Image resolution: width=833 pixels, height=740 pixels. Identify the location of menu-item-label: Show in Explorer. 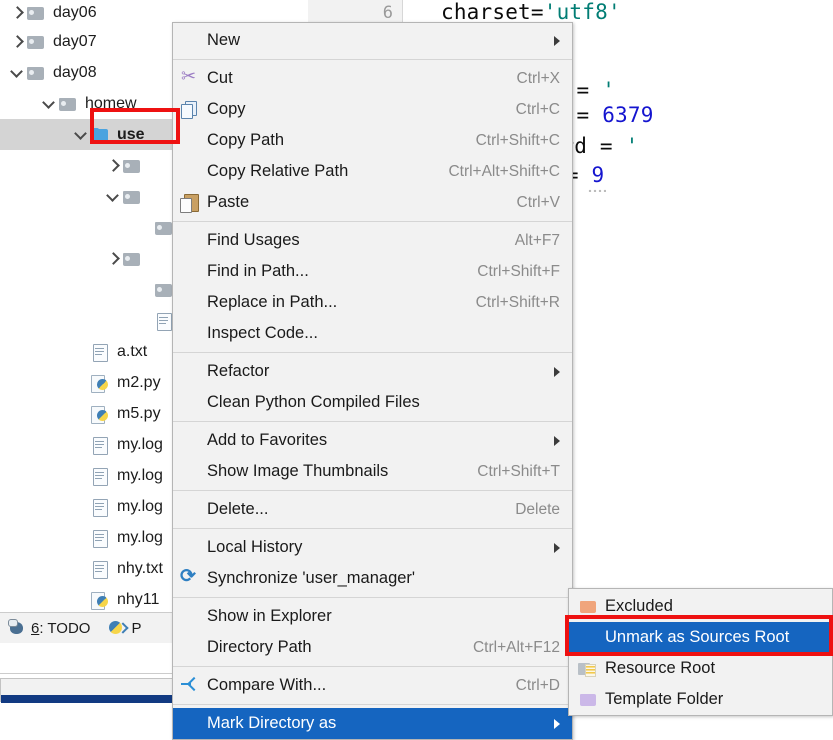
(269, 616).